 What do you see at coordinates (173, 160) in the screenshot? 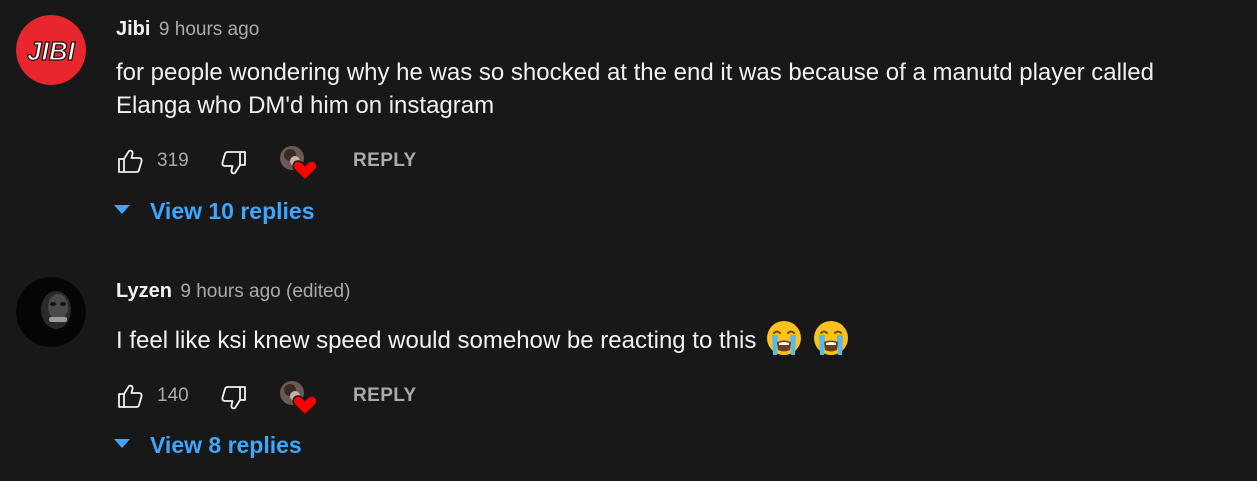
I see `like-count: 319` at bounding box center [173, 160].